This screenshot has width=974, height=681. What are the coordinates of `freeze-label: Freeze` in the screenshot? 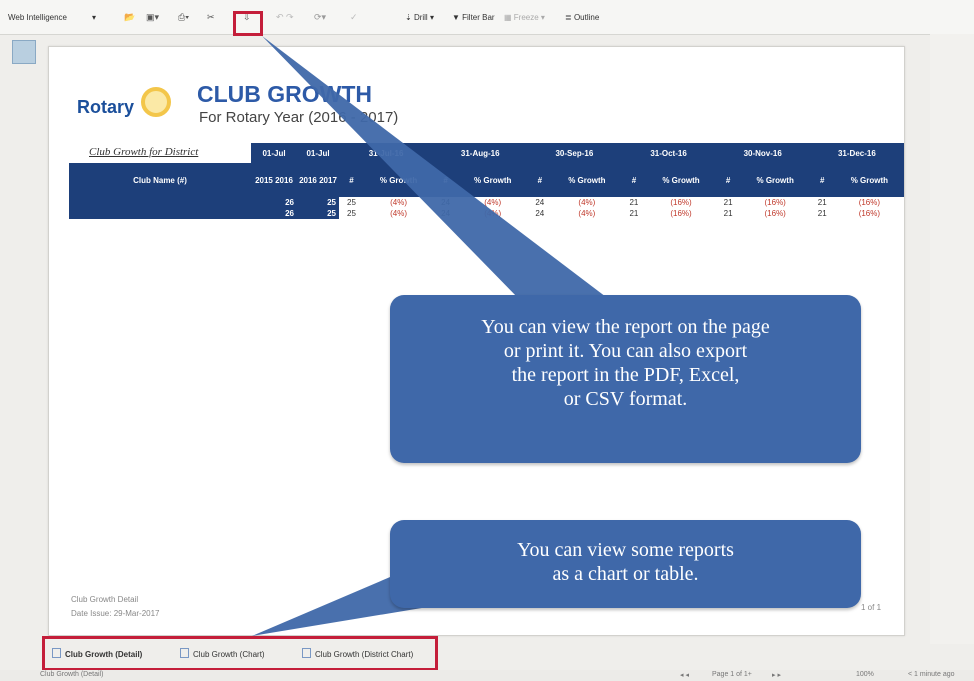 It's located at (526, 17).